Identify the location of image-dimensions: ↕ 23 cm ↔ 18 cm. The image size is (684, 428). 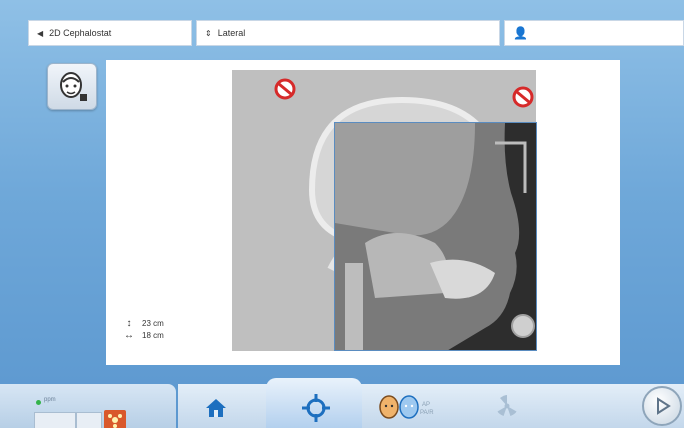
(143, 330).